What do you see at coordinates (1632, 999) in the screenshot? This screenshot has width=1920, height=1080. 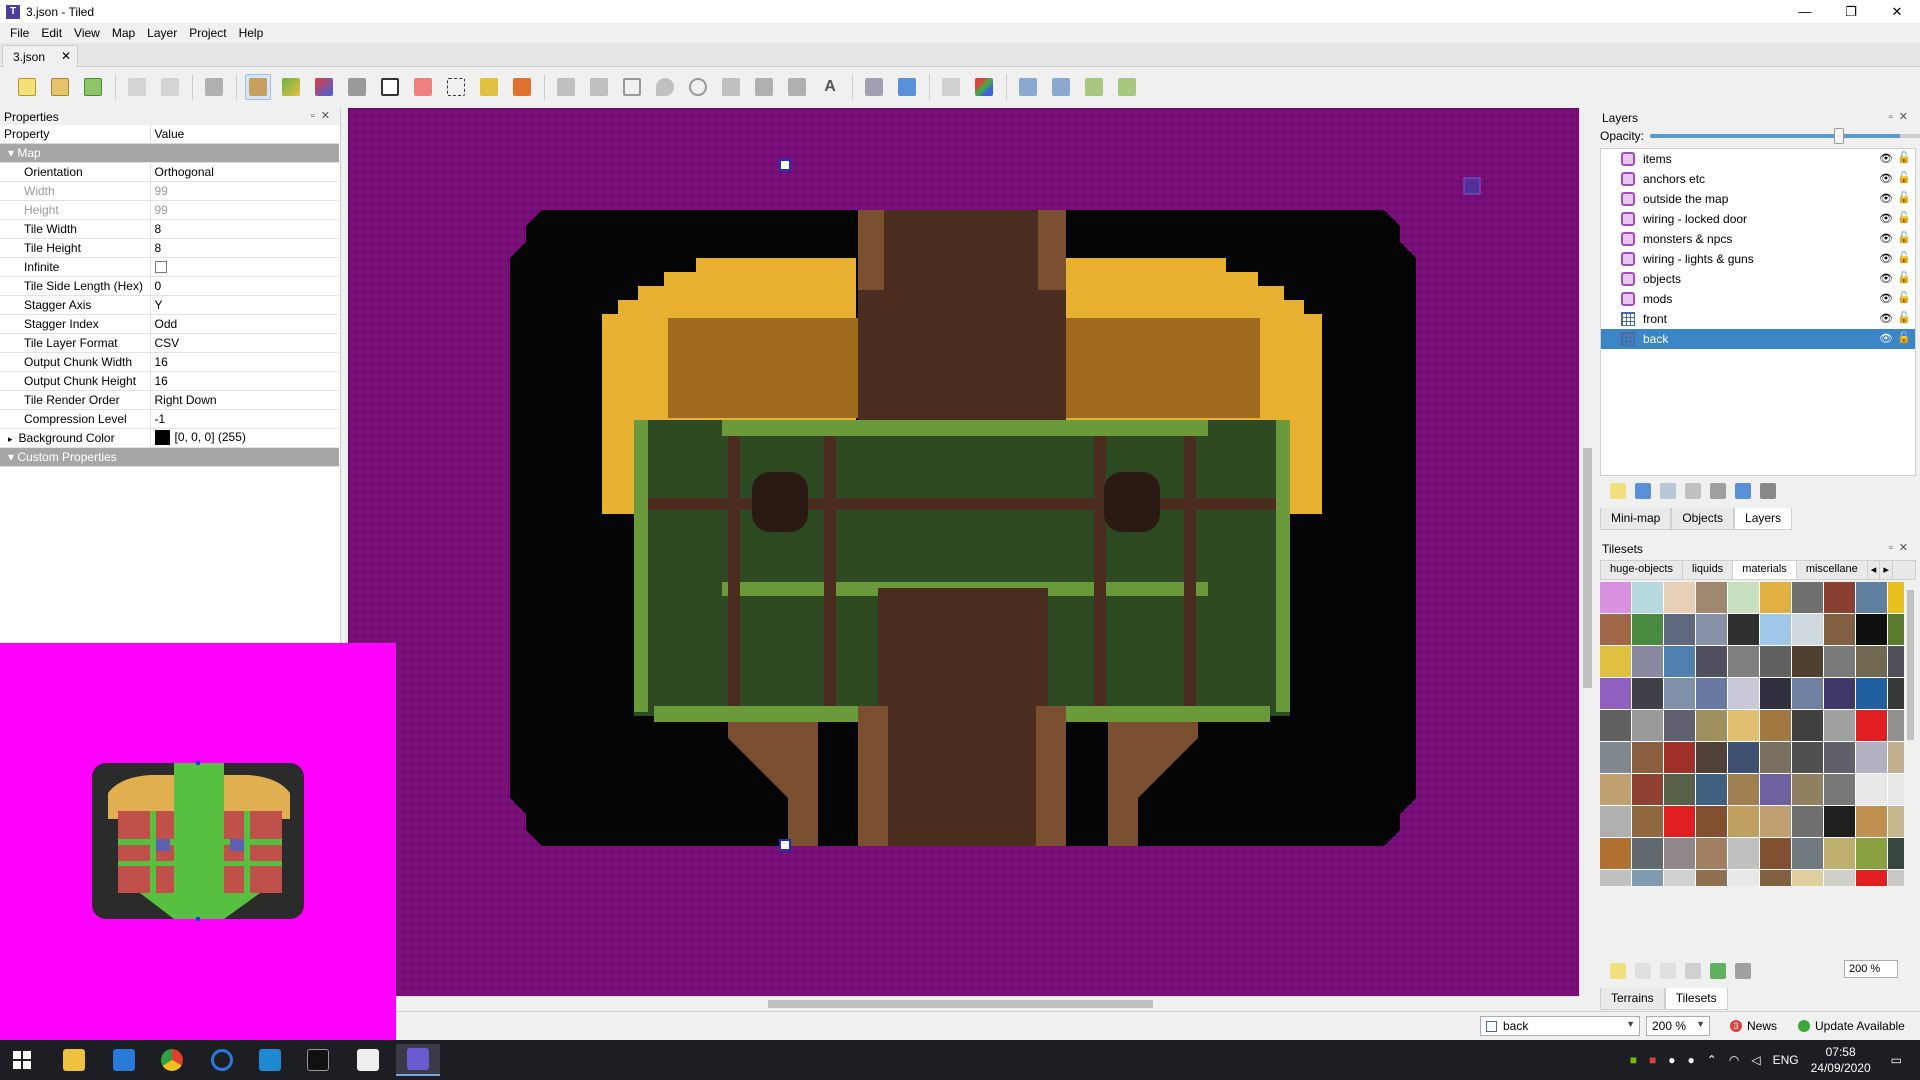 I see `tab-terrains: Terrains` at bounding box center [1632, 999].